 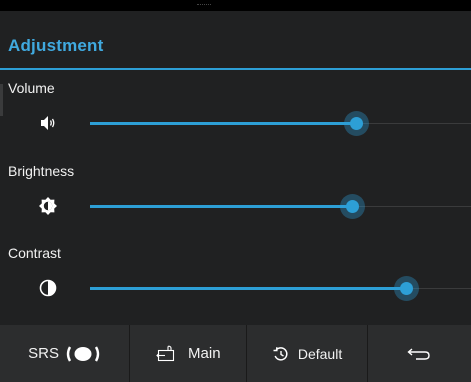 What do you see at coordinates (356, 123) in the screenshot?
I see `volume-slider-thumb` at bounding box center [356, 123].